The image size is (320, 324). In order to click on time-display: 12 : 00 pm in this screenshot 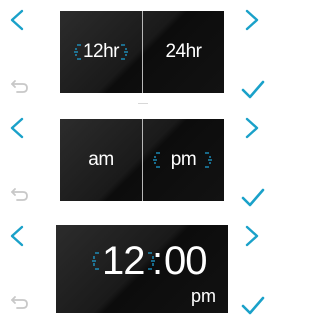, I will do `click(142, 269)`.